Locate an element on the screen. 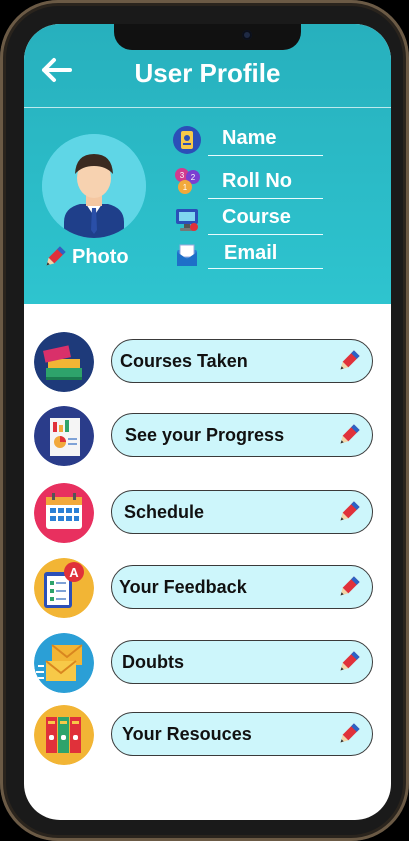 This screenshot has width=409, height=841. email-label: Email is located at coordinates (251, 253).